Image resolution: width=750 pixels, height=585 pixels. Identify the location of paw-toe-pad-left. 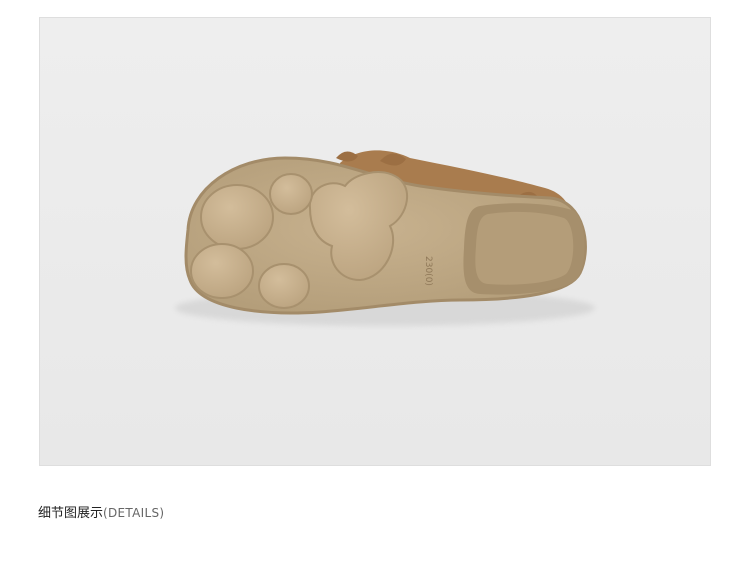
(237, 217).